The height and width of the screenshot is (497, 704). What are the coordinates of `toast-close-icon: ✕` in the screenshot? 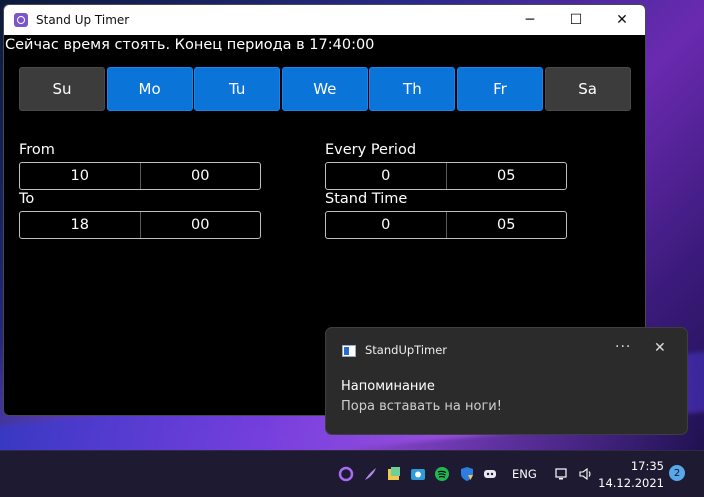 It's located at (660, 348).